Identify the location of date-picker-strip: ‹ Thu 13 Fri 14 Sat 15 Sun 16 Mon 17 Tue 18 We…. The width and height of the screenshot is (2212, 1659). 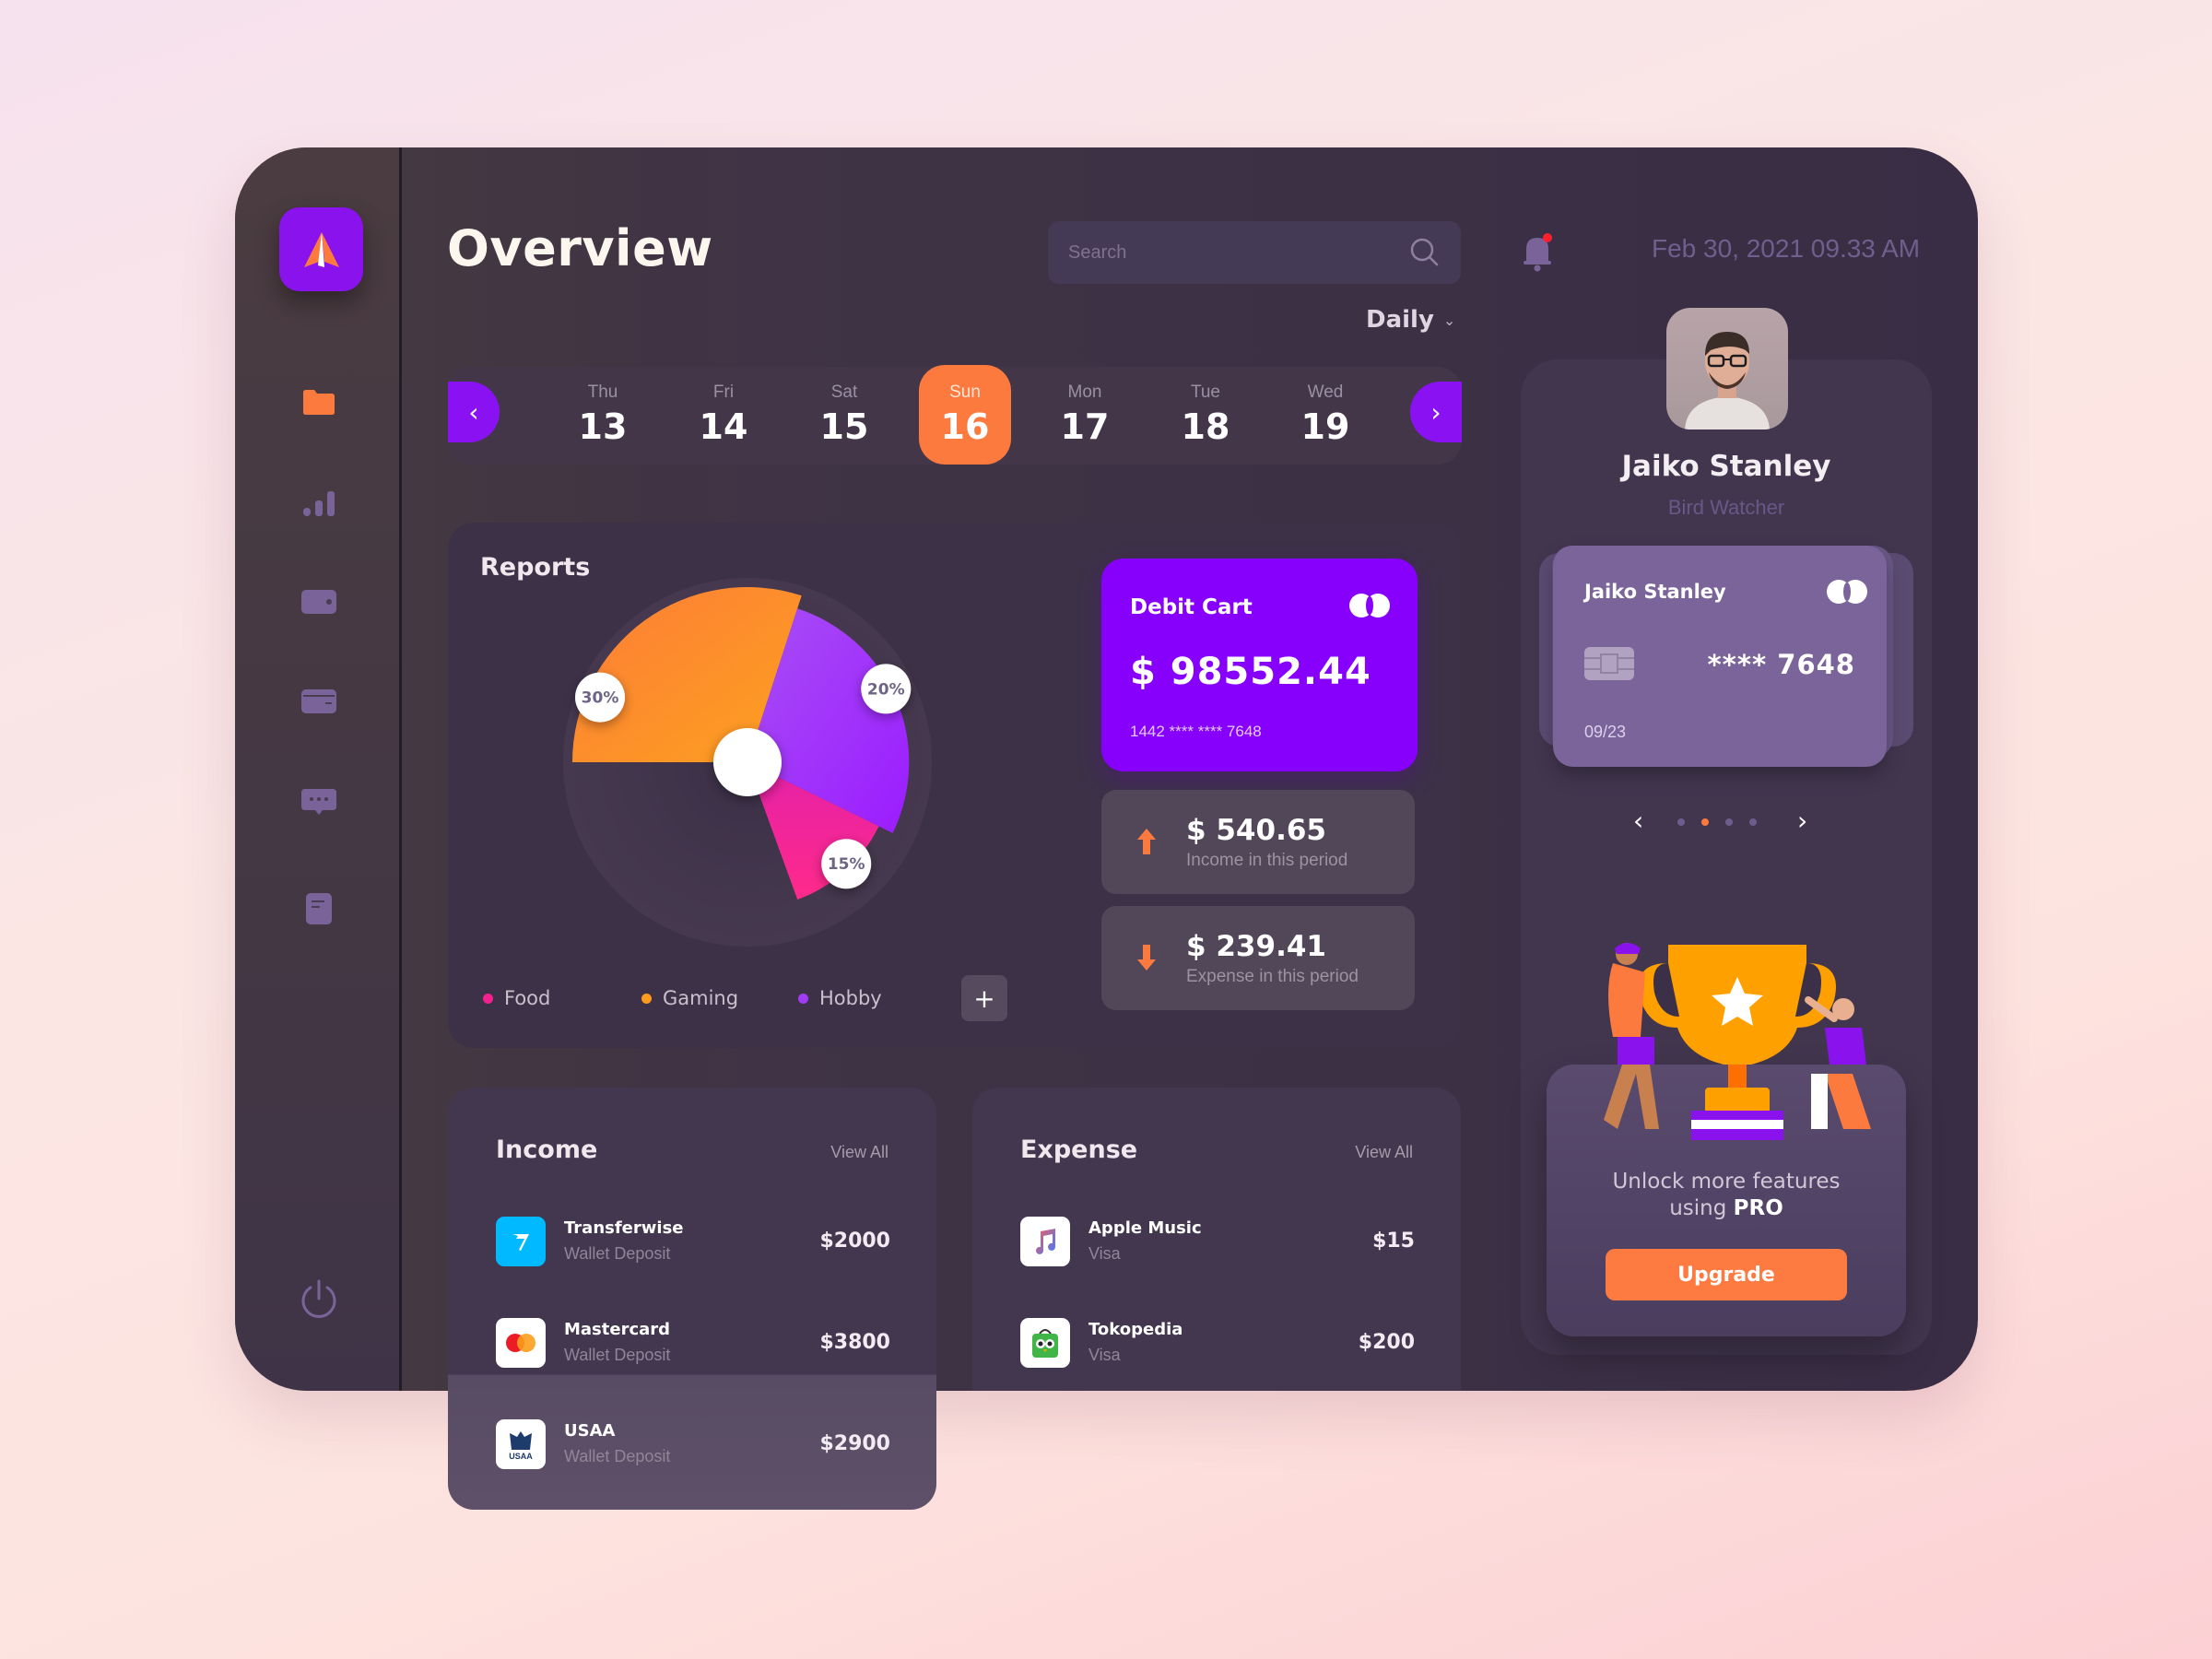
(955, 415).